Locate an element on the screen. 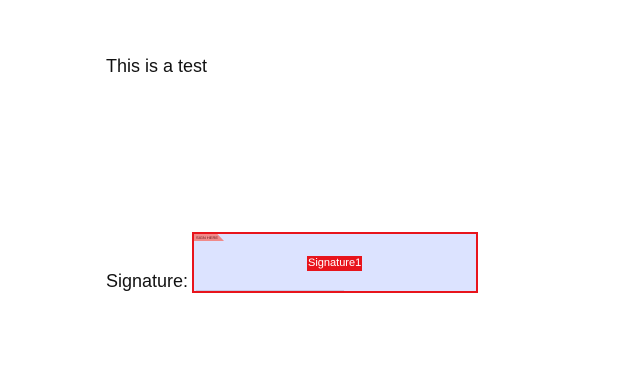 This screenshot has width=623, height=388. signature-label: Signature: is located at coordinates (147, 281).